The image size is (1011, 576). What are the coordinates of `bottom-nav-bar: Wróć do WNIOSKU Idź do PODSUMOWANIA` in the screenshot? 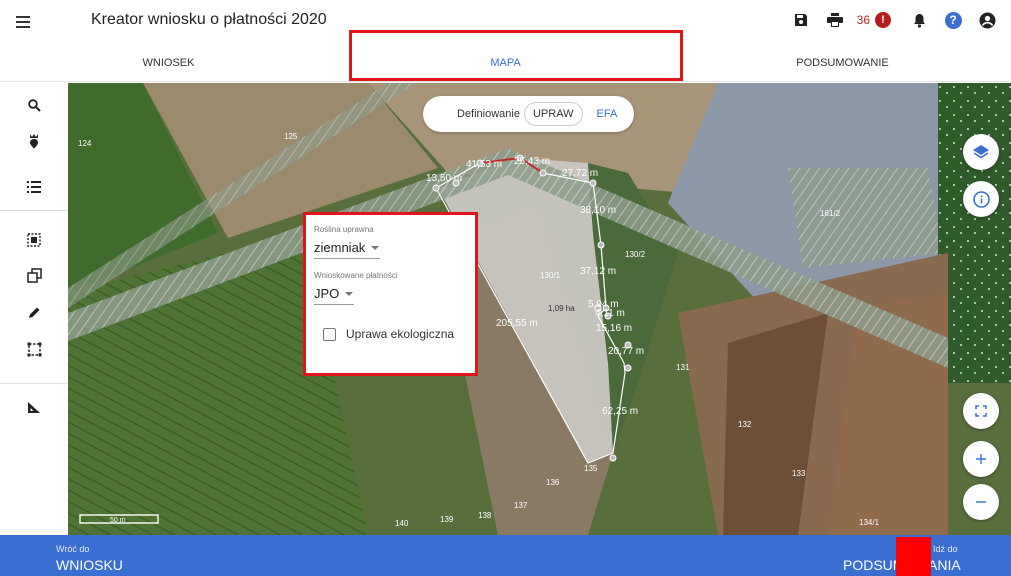 It's located at (505, 555).